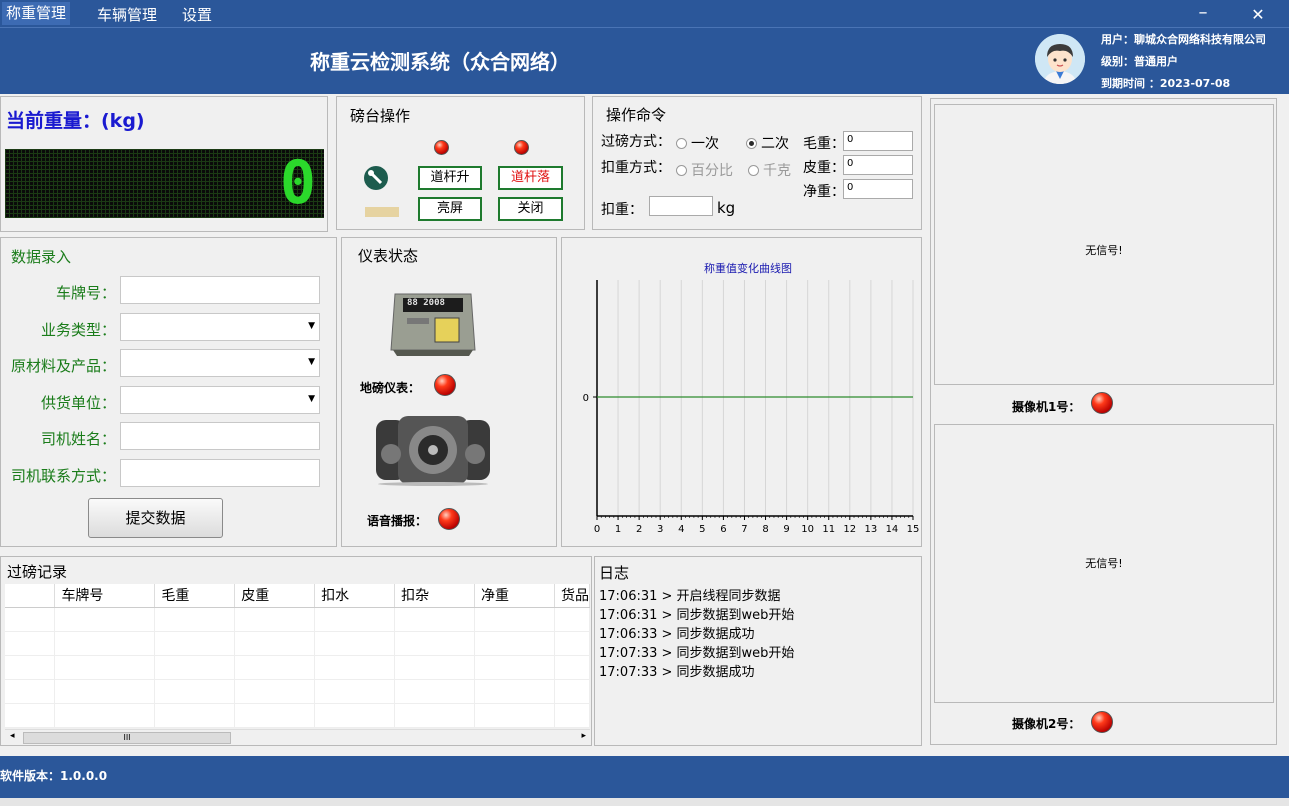 Image resolution: width=1289 pixels, height=806 pixels. Describe the element at coordinates (514, 596) in the screenshot. I see `column-header: 净重` at that location.